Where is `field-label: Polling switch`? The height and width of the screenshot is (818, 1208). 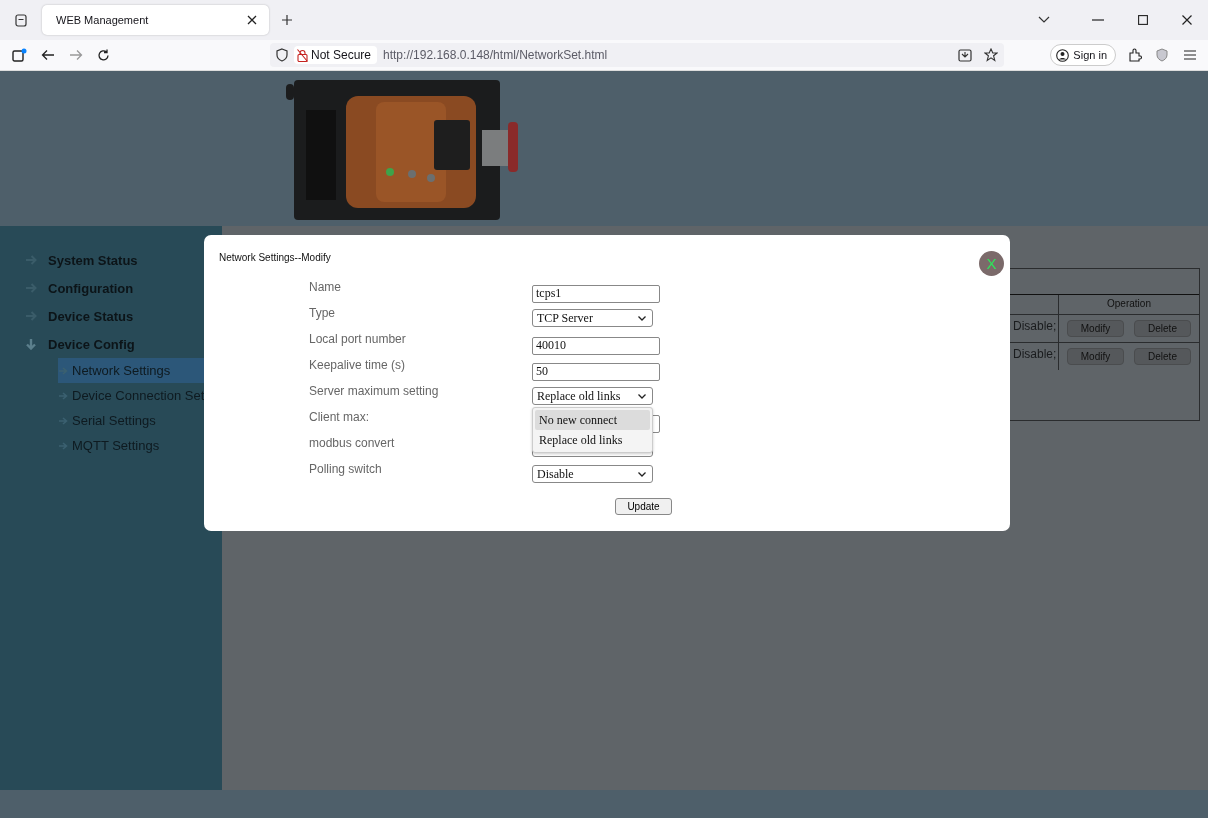 field-label: Polling switch is located at coordinates (346, 469).